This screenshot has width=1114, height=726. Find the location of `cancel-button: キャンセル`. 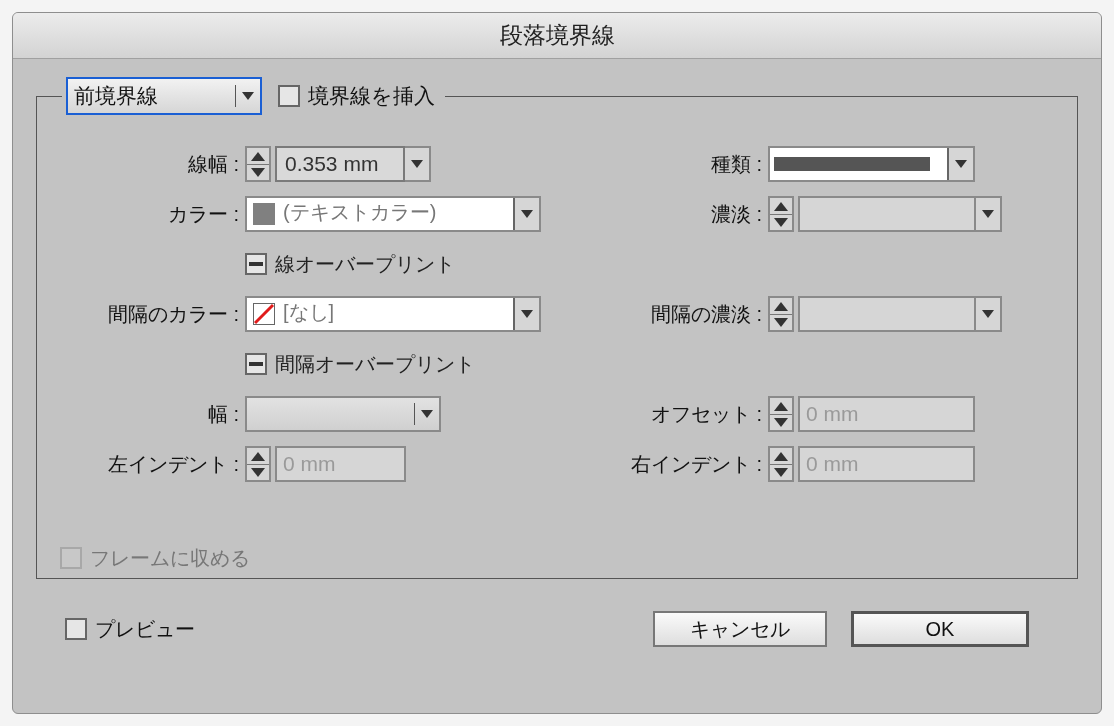

cancel-button: キャンセル is located at coordinates (740, 629).